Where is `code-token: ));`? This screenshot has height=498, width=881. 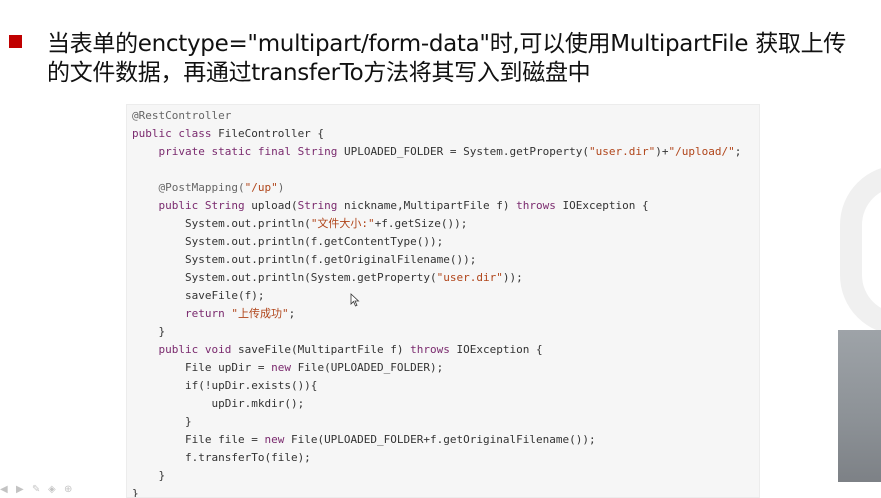 code-token: )); is located at coordinates (512, 277).